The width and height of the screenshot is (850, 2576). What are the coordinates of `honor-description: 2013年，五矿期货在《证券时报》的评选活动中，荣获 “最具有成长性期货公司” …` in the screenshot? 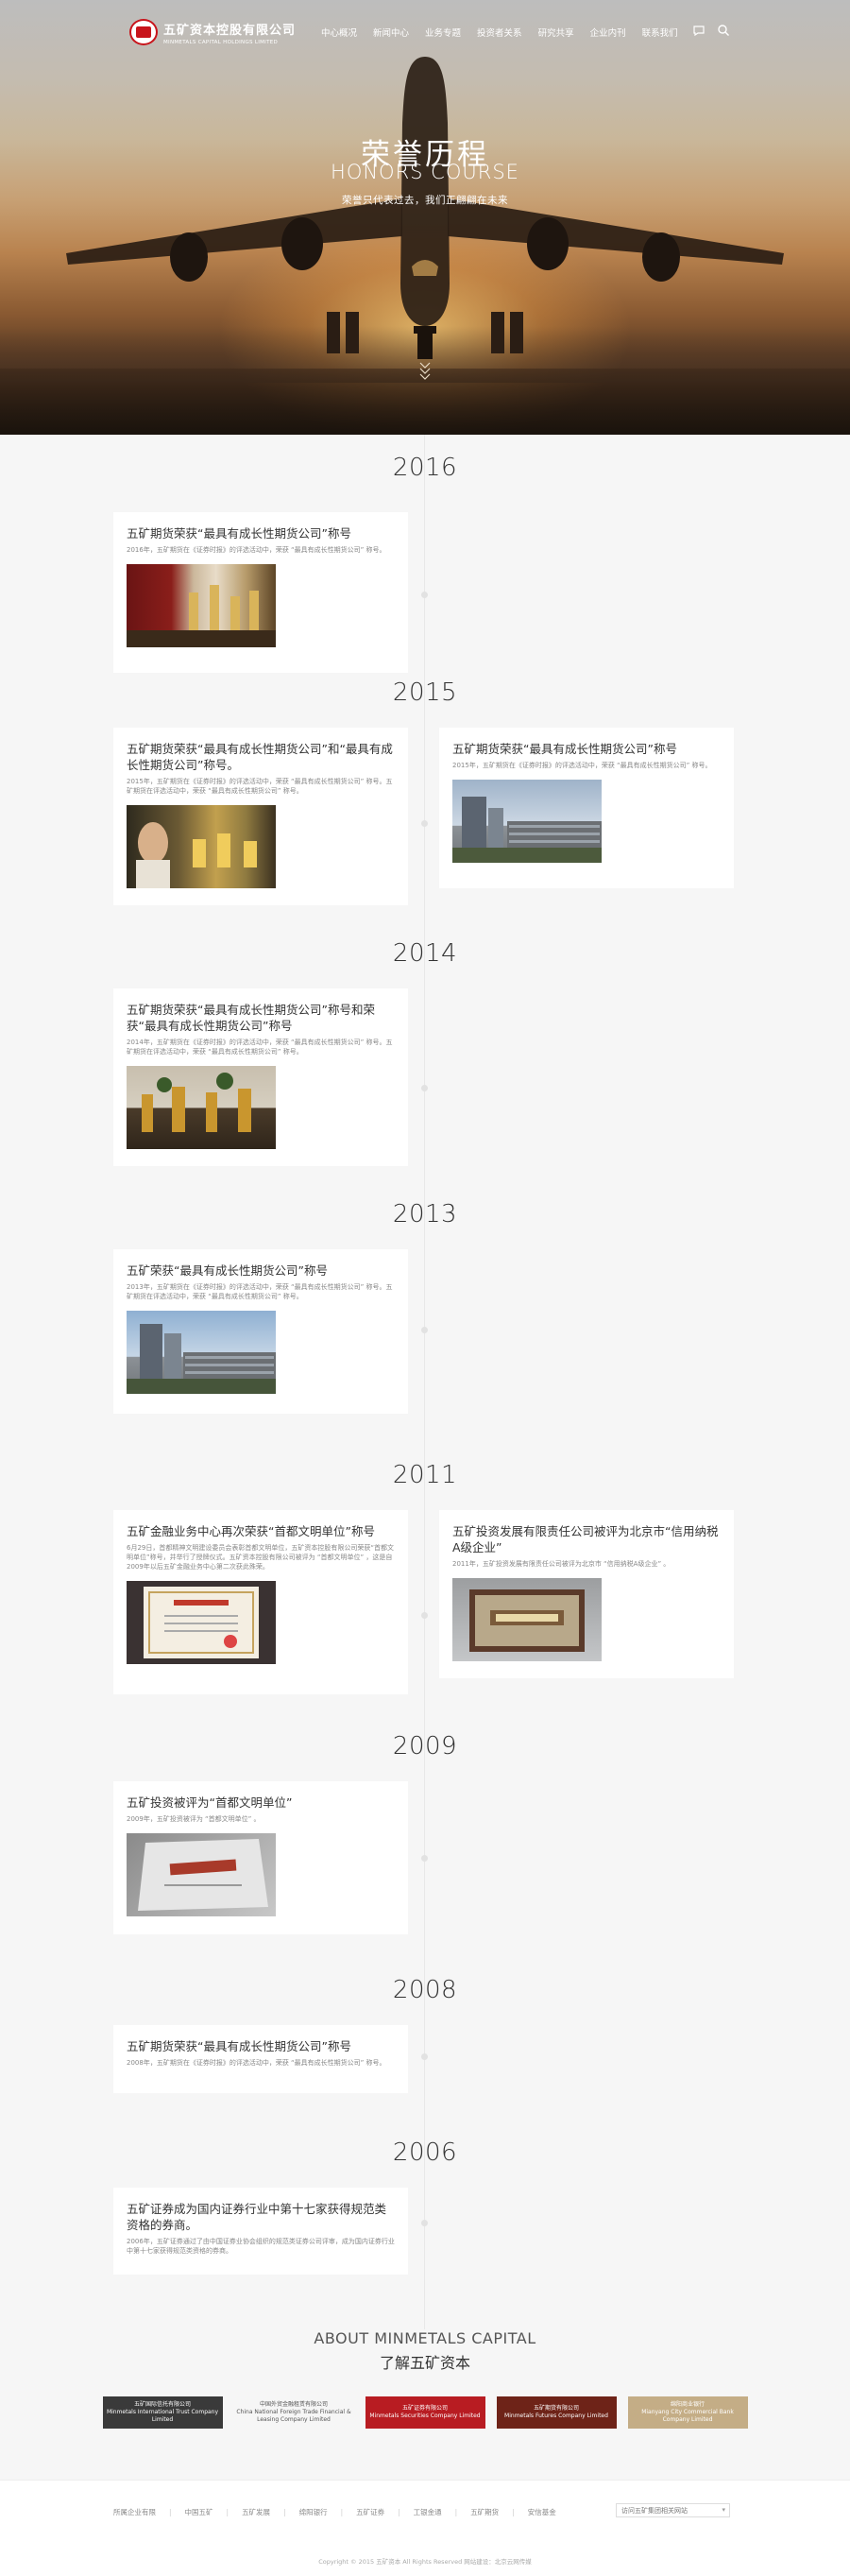 It's located at (260, 1291).